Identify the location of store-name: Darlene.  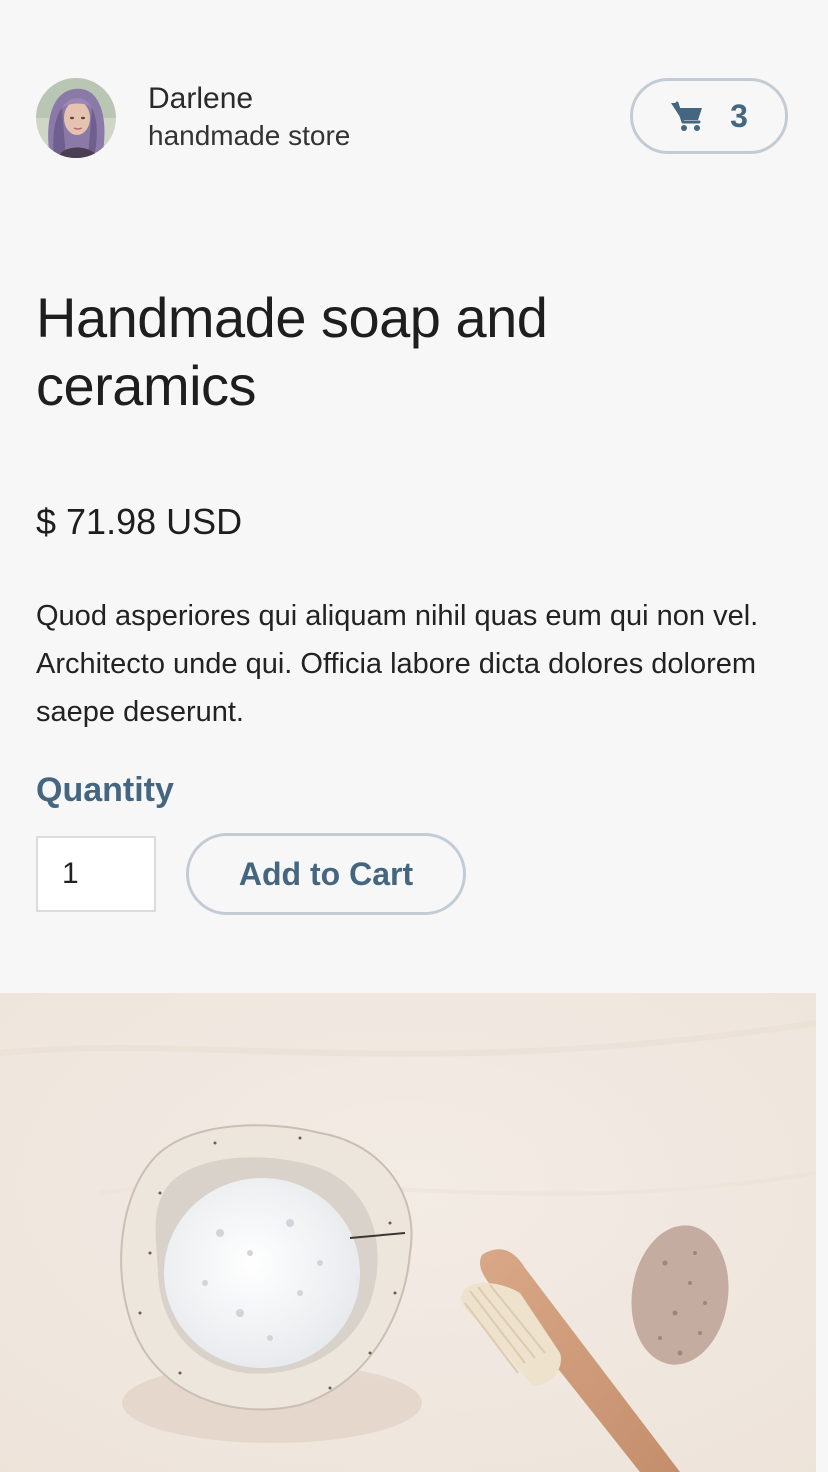
(201, 98).